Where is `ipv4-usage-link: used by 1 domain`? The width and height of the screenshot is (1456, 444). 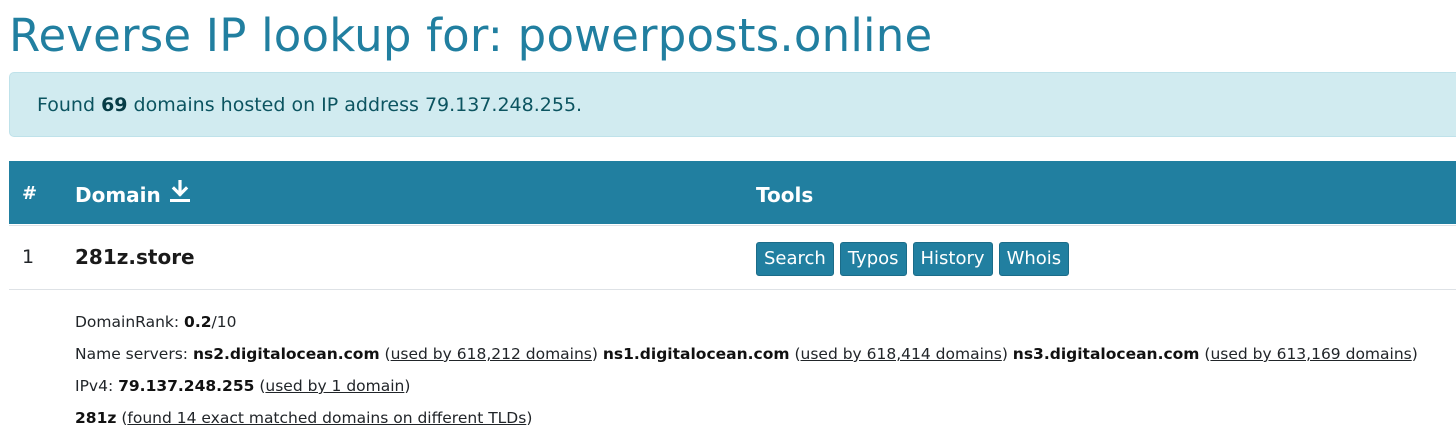
ipv4-usage-link: used by 1 domain is located at coordinates (334, 386).